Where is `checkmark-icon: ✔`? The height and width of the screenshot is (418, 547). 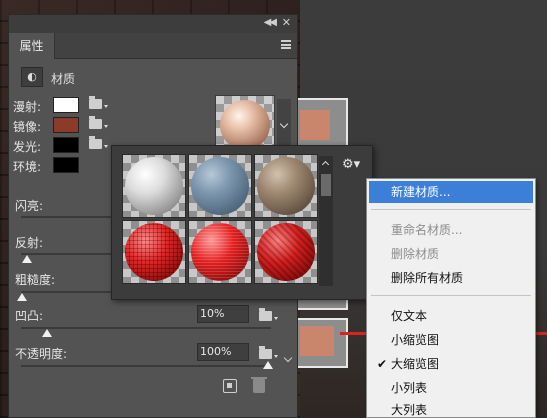
checkmark-icon: ✔ is located at coordinates (382, 364).